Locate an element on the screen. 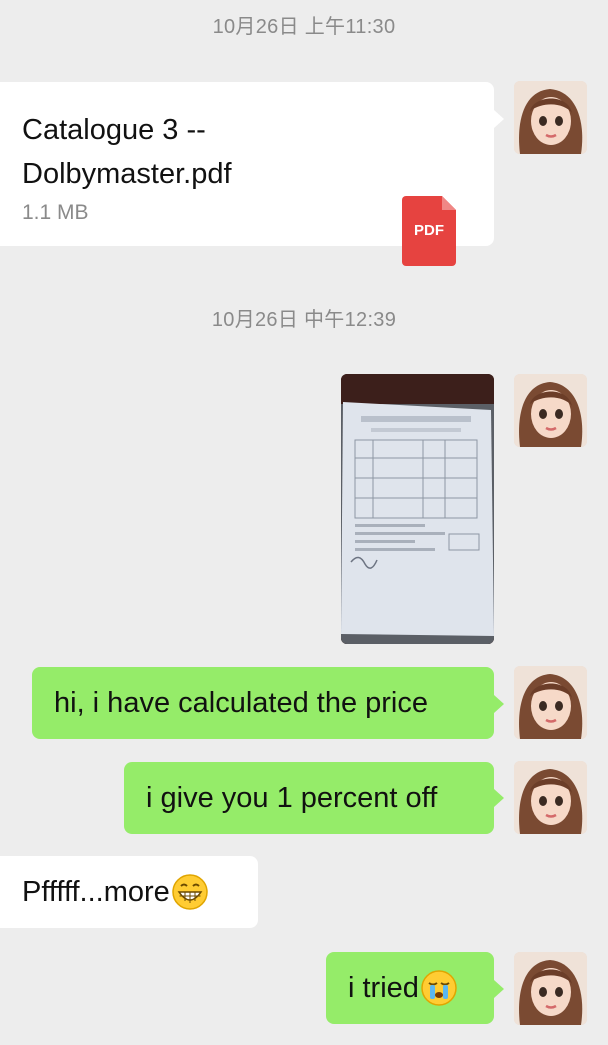 Image resolution: width=608 pixels, height=1045 pixels. file-name-line-1: Catalogue 3 -- is located at coordinates (114, 130).